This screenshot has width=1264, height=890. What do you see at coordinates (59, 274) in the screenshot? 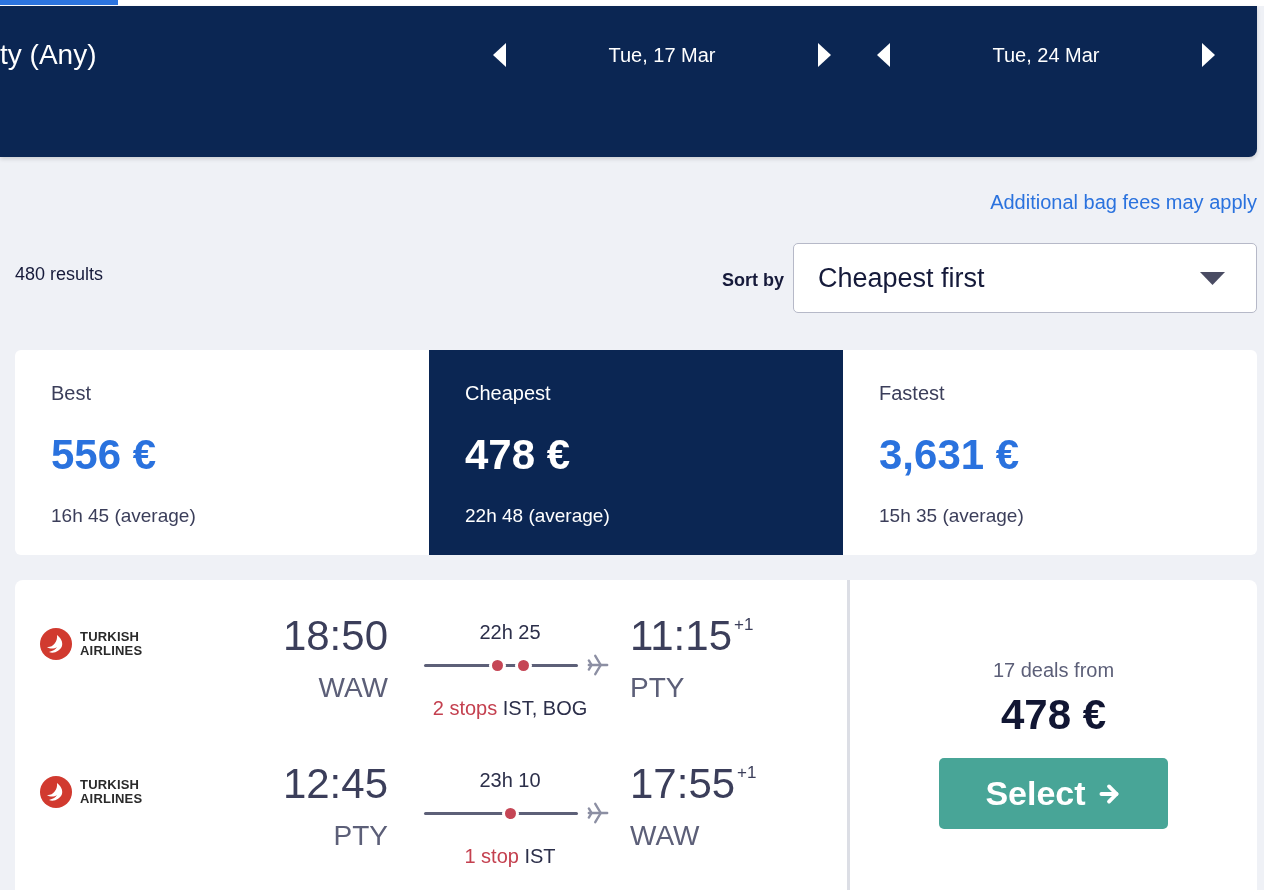
I see `results-count: 480 results` at bounding box center [59, 274].